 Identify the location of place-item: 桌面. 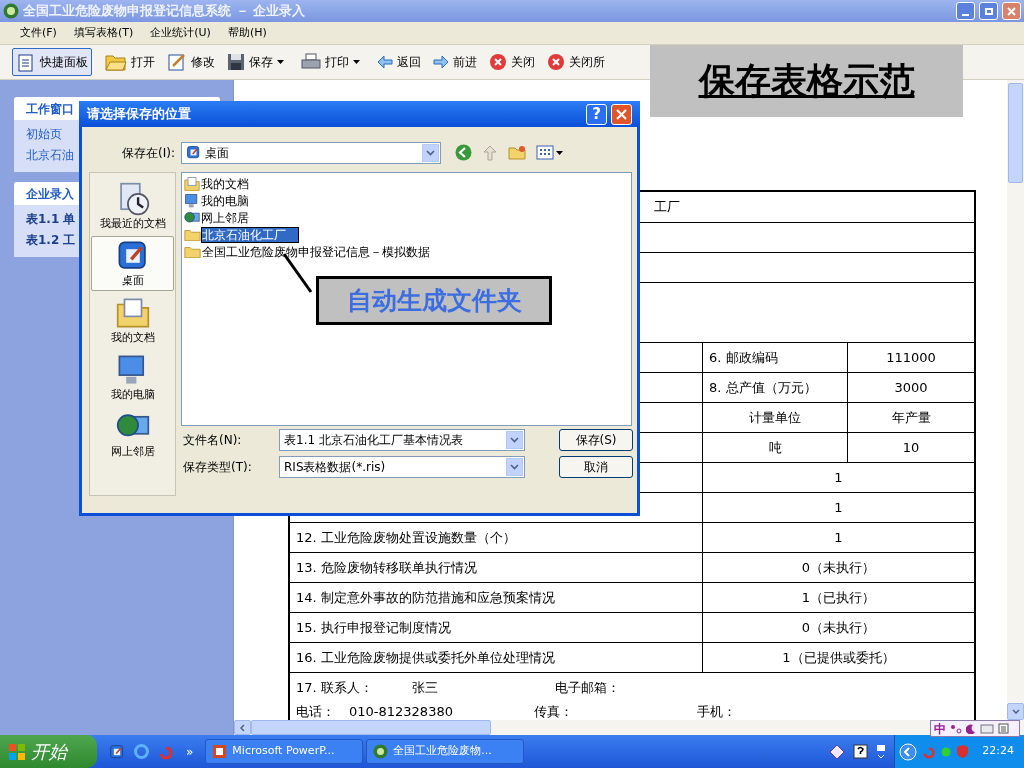
(132, 263).